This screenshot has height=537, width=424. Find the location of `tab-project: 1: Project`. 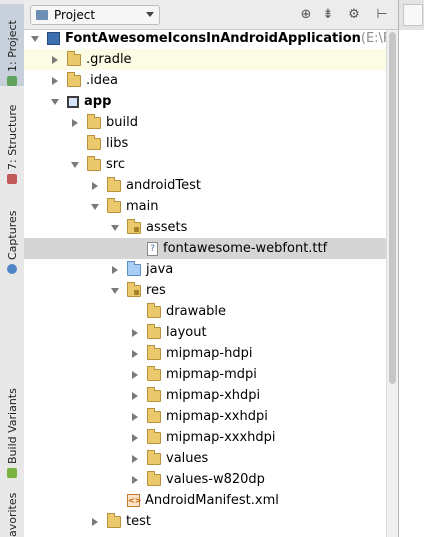

tab-project: 1: Project is located at coordinates (12, 45).